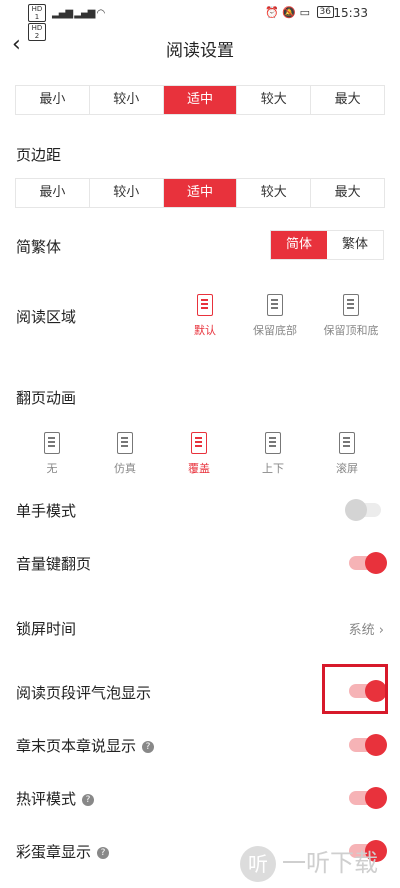 Image resolution: width=400 pixels, height=888 pixels. Describe the element at coordinates (381, 630) in the screenshot. I see `chevron-right-icon: ›` at that location.